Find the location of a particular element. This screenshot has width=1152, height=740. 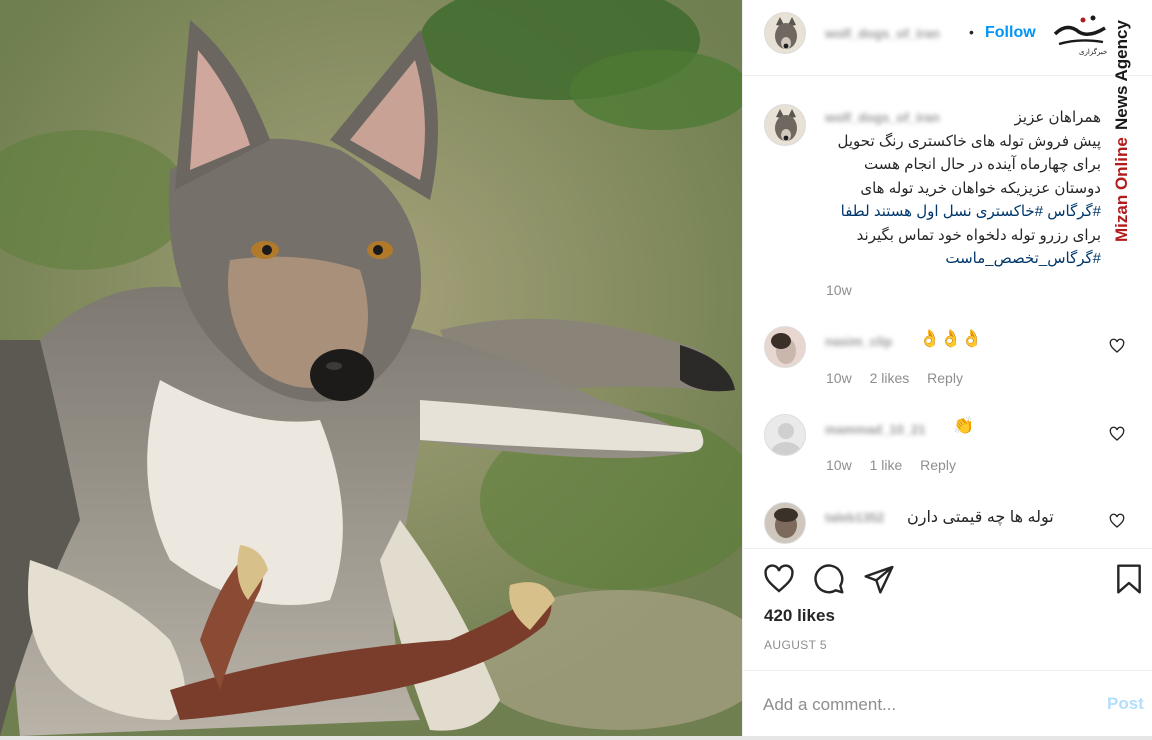

mizan-logo-caption: خبرگزاری is located at coordinates (1093, 51).